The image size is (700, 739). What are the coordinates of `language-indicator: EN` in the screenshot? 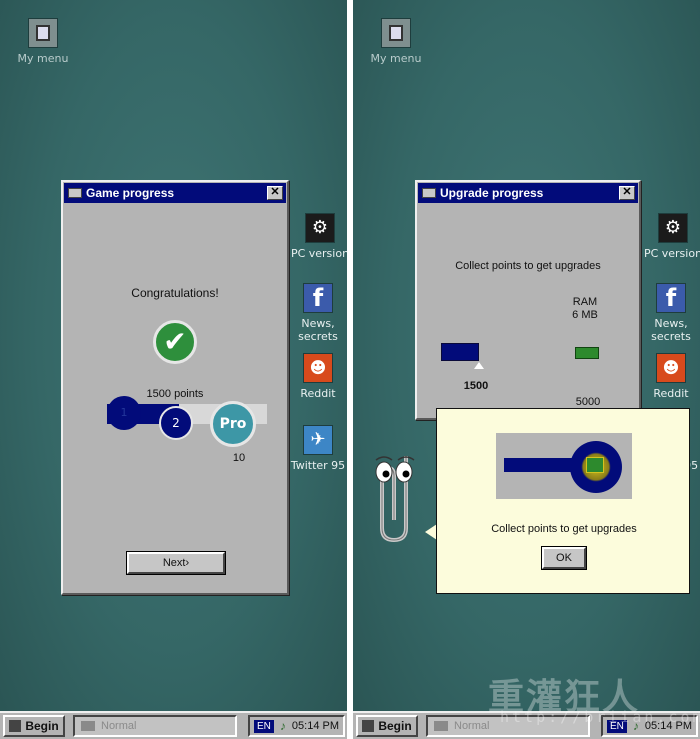 It's located at (264, 726).